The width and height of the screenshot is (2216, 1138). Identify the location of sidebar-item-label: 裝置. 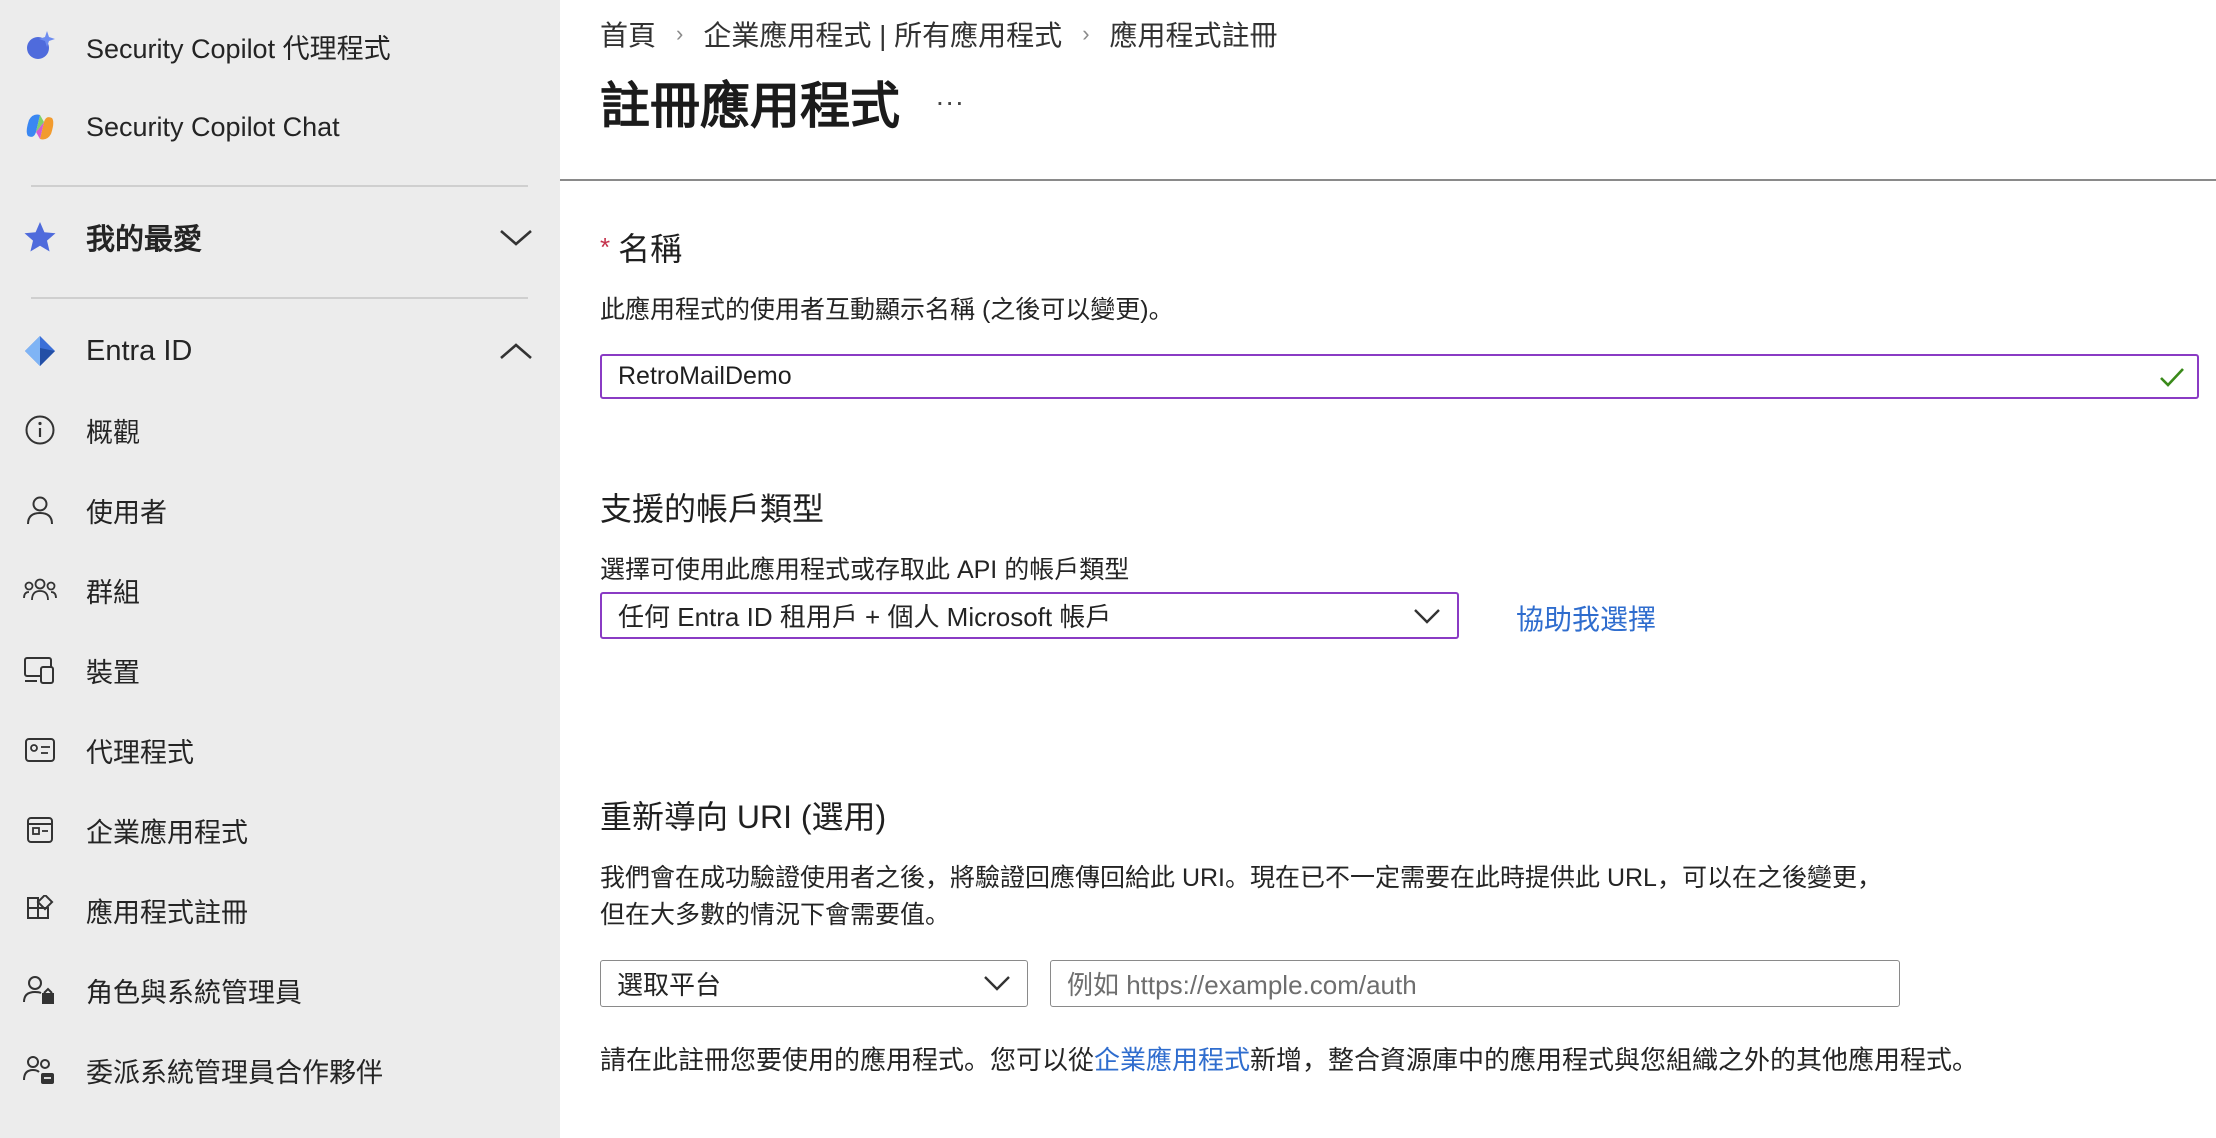
(113, 672).